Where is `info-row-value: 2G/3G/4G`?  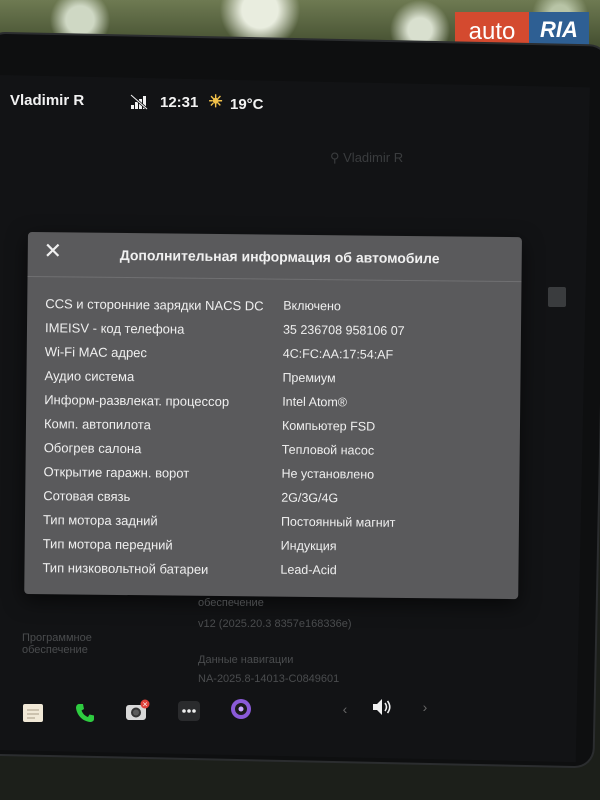
info-row-value: 2G/3G/4G is located at coordinates (310, 498).